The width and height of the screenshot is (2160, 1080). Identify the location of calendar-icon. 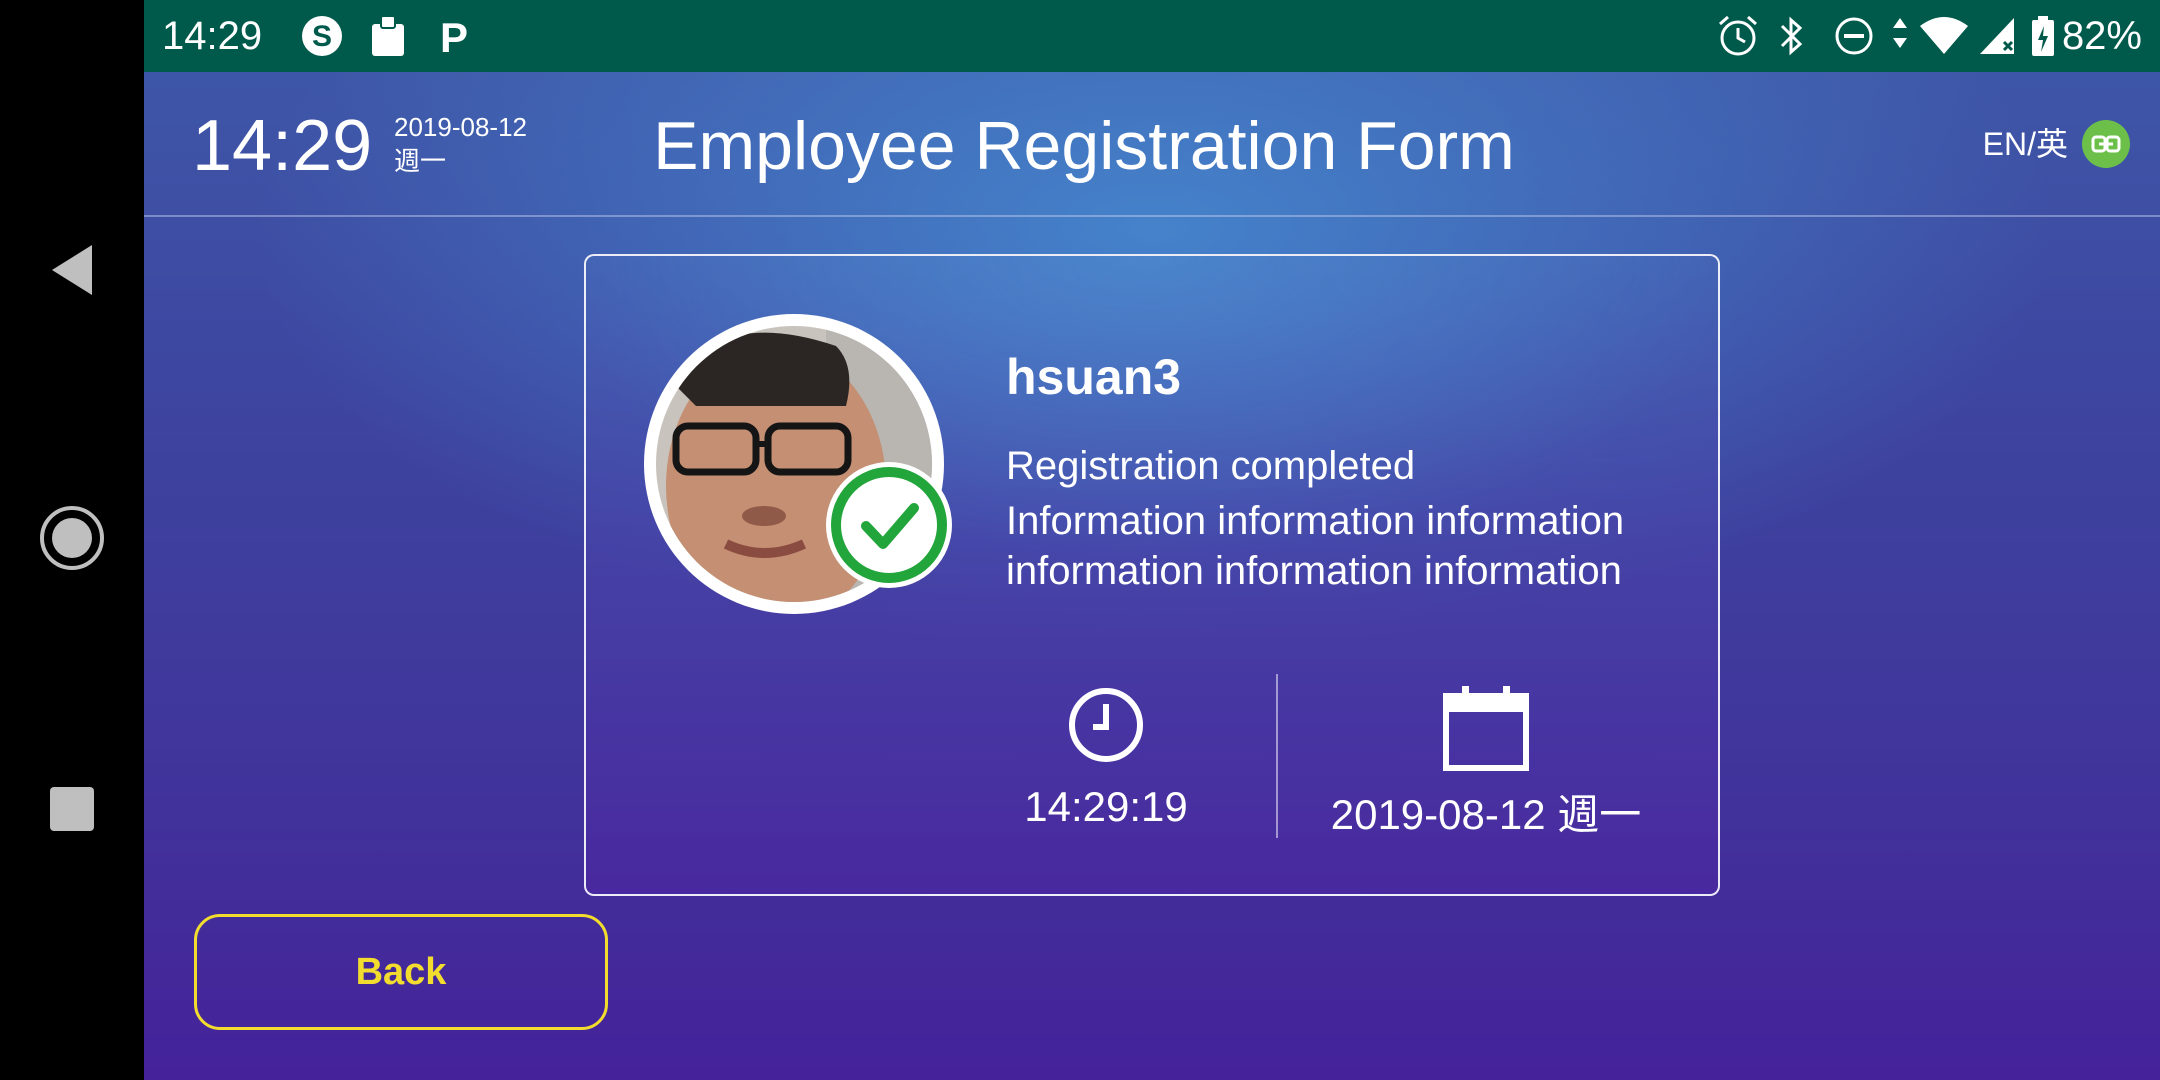
(1486, 728).